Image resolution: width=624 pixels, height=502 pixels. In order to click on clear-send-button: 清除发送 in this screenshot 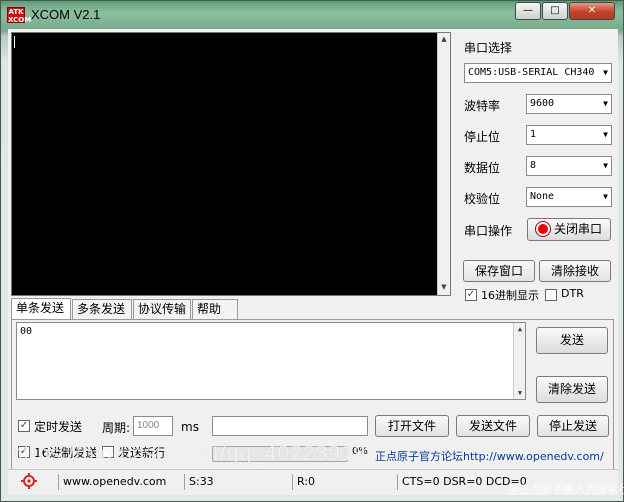, I will do `click(572, 389)`.